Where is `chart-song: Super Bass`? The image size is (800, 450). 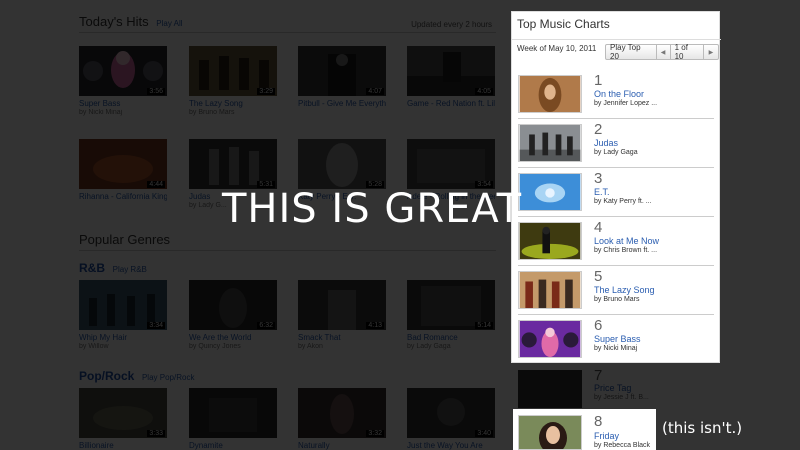 chart-song: Super Bass is located at coordinates (617, 339).